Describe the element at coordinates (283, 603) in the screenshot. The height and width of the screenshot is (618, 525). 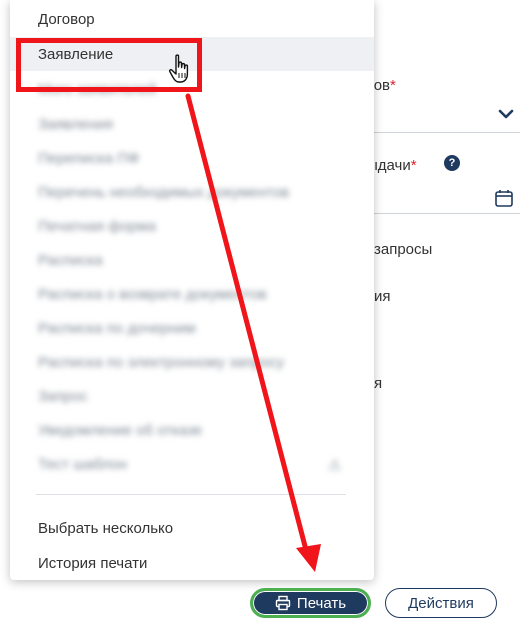
I see `printer-icon` at that location.